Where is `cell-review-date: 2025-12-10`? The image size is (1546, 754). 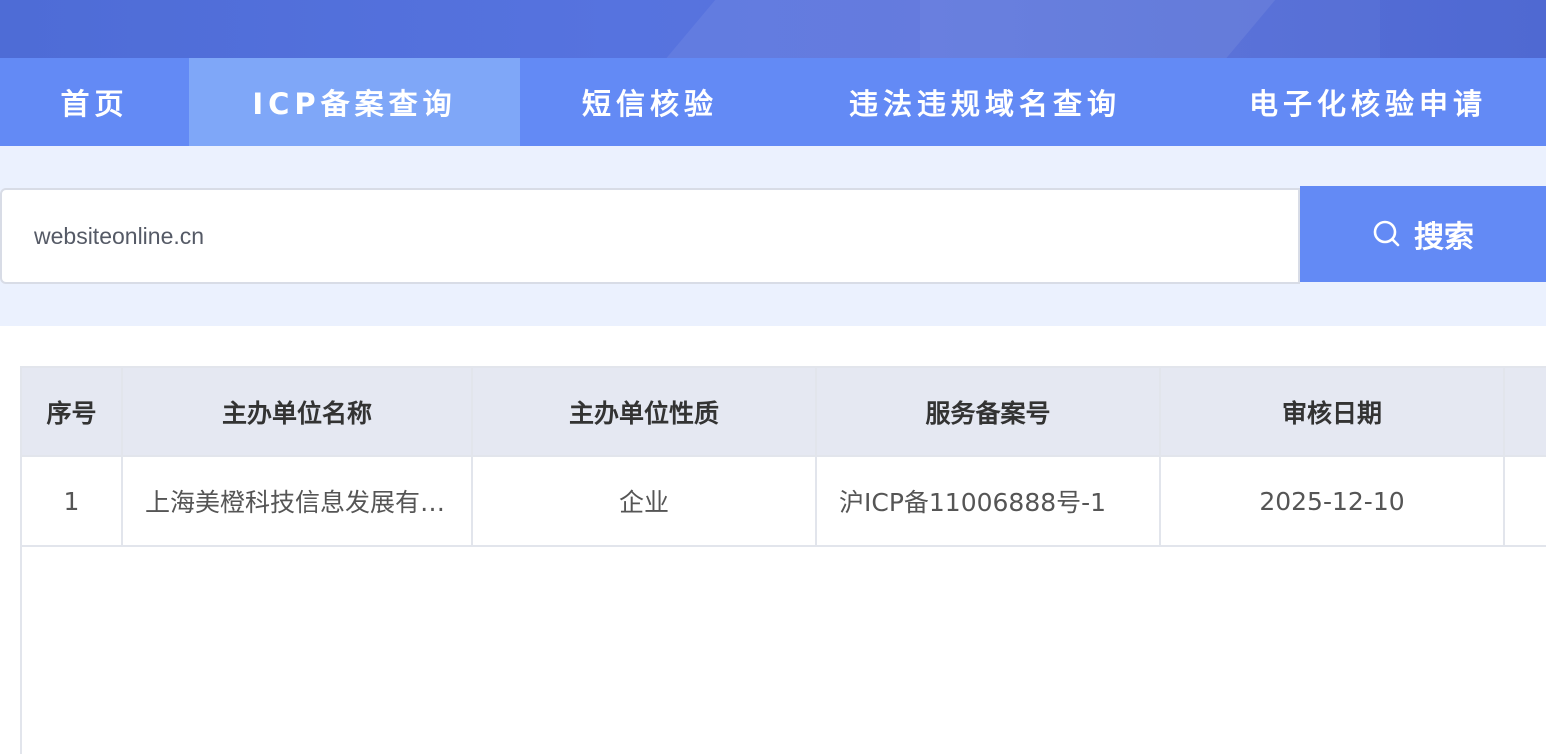 cell-review-date: 2025-12-10 is located at coordinates (1332, 501).